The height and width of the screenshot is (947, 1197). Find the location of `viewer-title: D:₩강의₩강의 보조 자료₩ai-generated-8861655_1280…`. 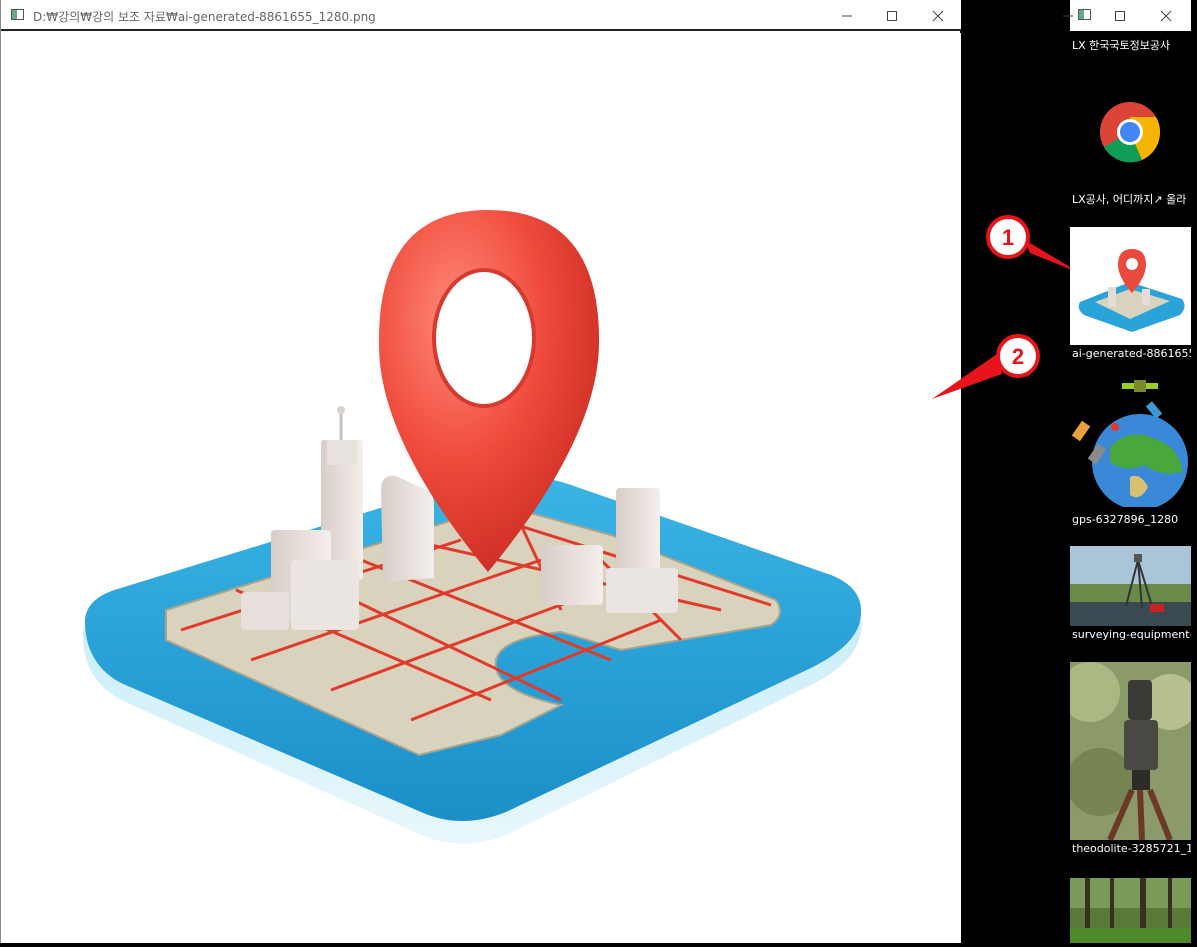

viewer-title: D:₩강의₩강의 보조 자료₩ai-generated-8861655_1280… is located at coordinates (204, 17).